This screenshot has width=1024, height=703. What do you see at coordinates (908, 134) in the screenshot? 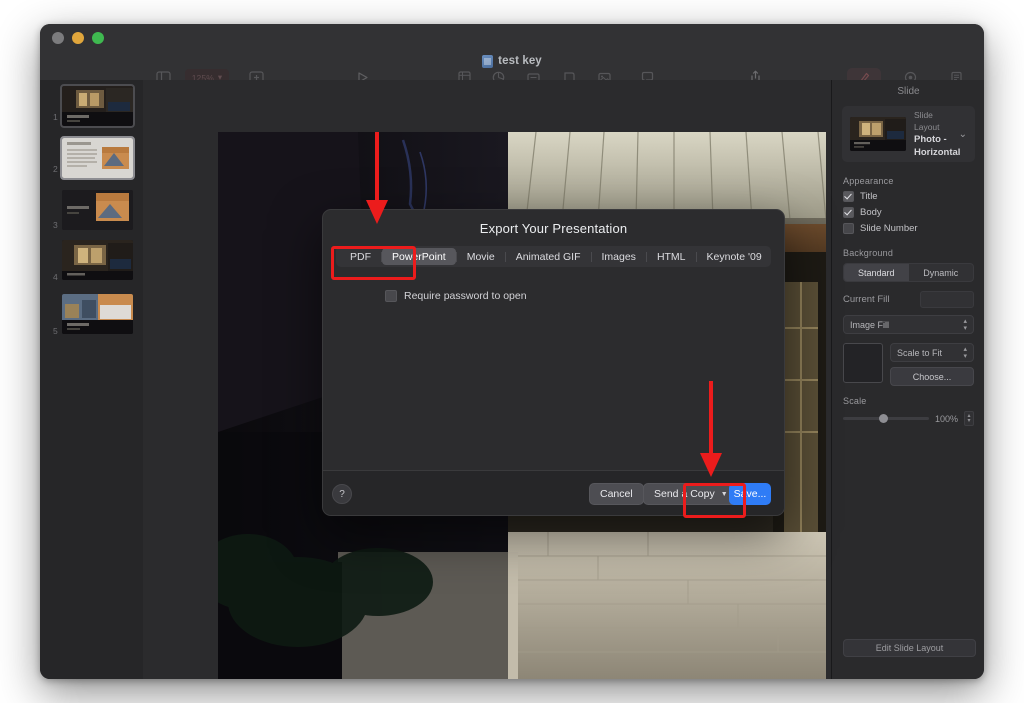
I see `slide-layout-card: Slide Layout Photo - Horizontal ⌄` at bounding box center [908, 134].